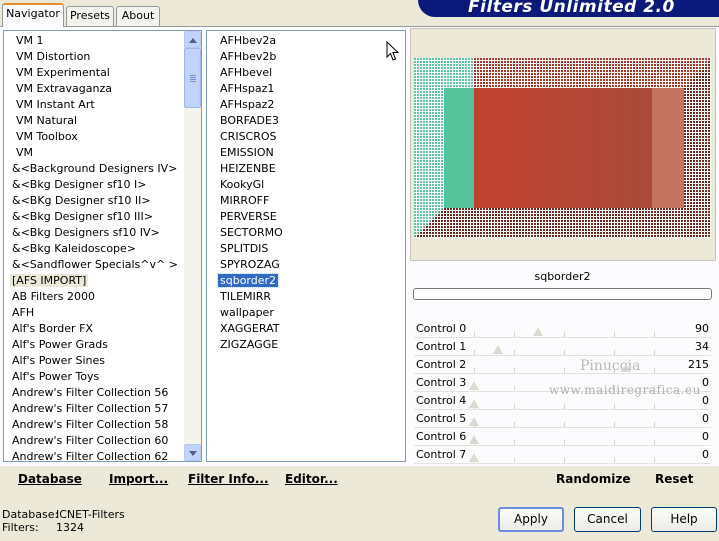 Image resolution: width=719 pixels, height=541 pixels. I want to click on tab-navigator: Navigator, so click(33, 15).